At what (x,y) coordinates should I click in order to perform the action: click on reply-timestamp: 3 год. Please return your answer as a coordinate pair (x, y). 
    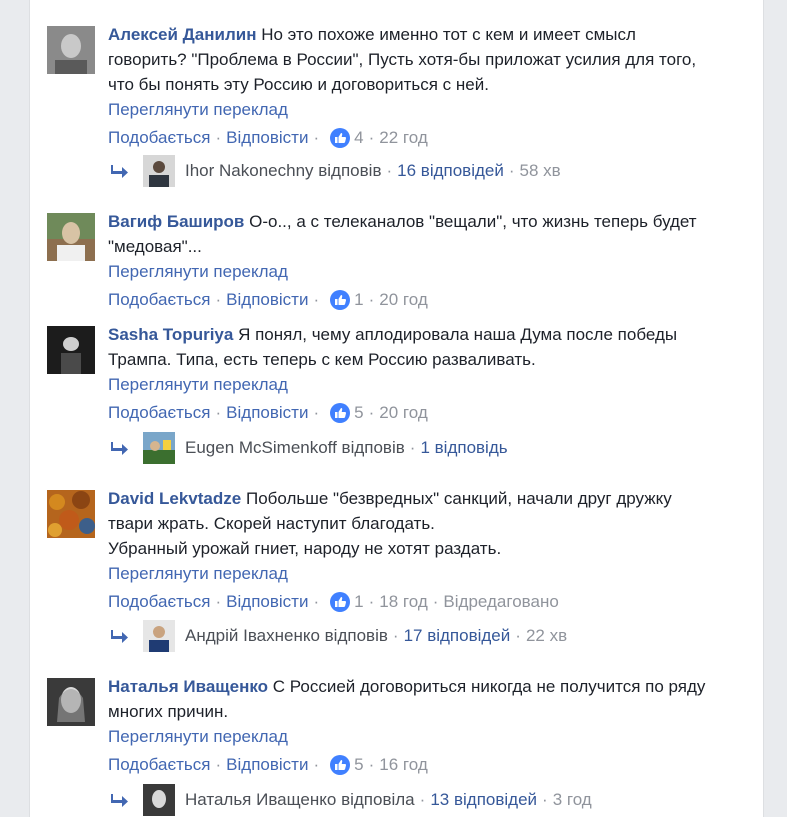
    Looking at the image, I should click on (572, 800).